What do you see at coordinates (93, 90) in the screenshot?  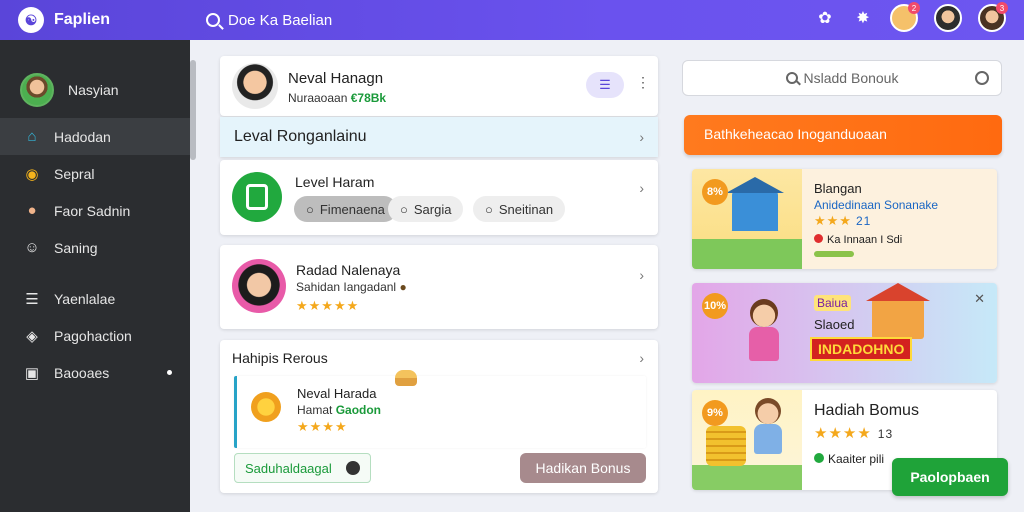 I see `sidebar-user-name: Nasyian` at bounding box center [93, 90].